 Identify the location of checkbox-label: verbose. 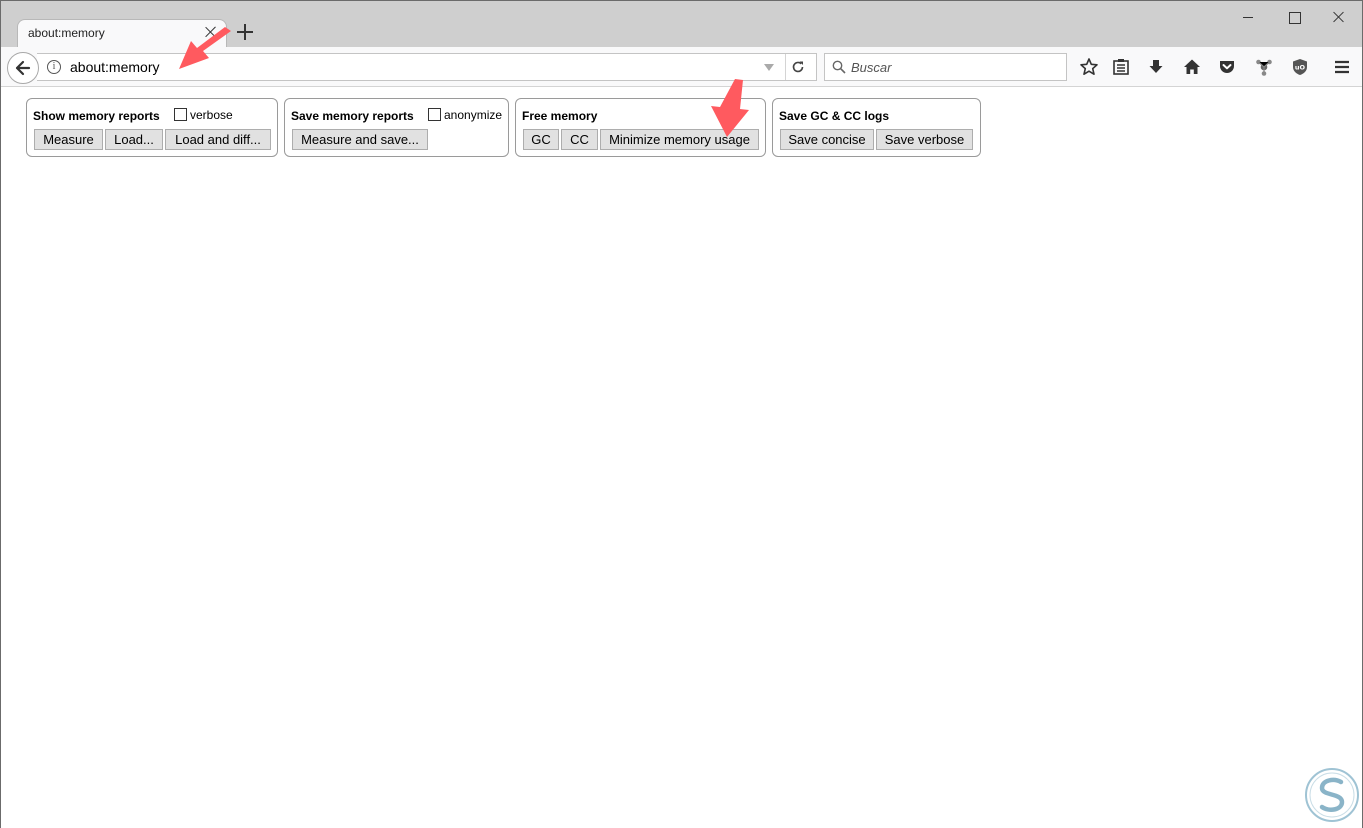
(211, 115).